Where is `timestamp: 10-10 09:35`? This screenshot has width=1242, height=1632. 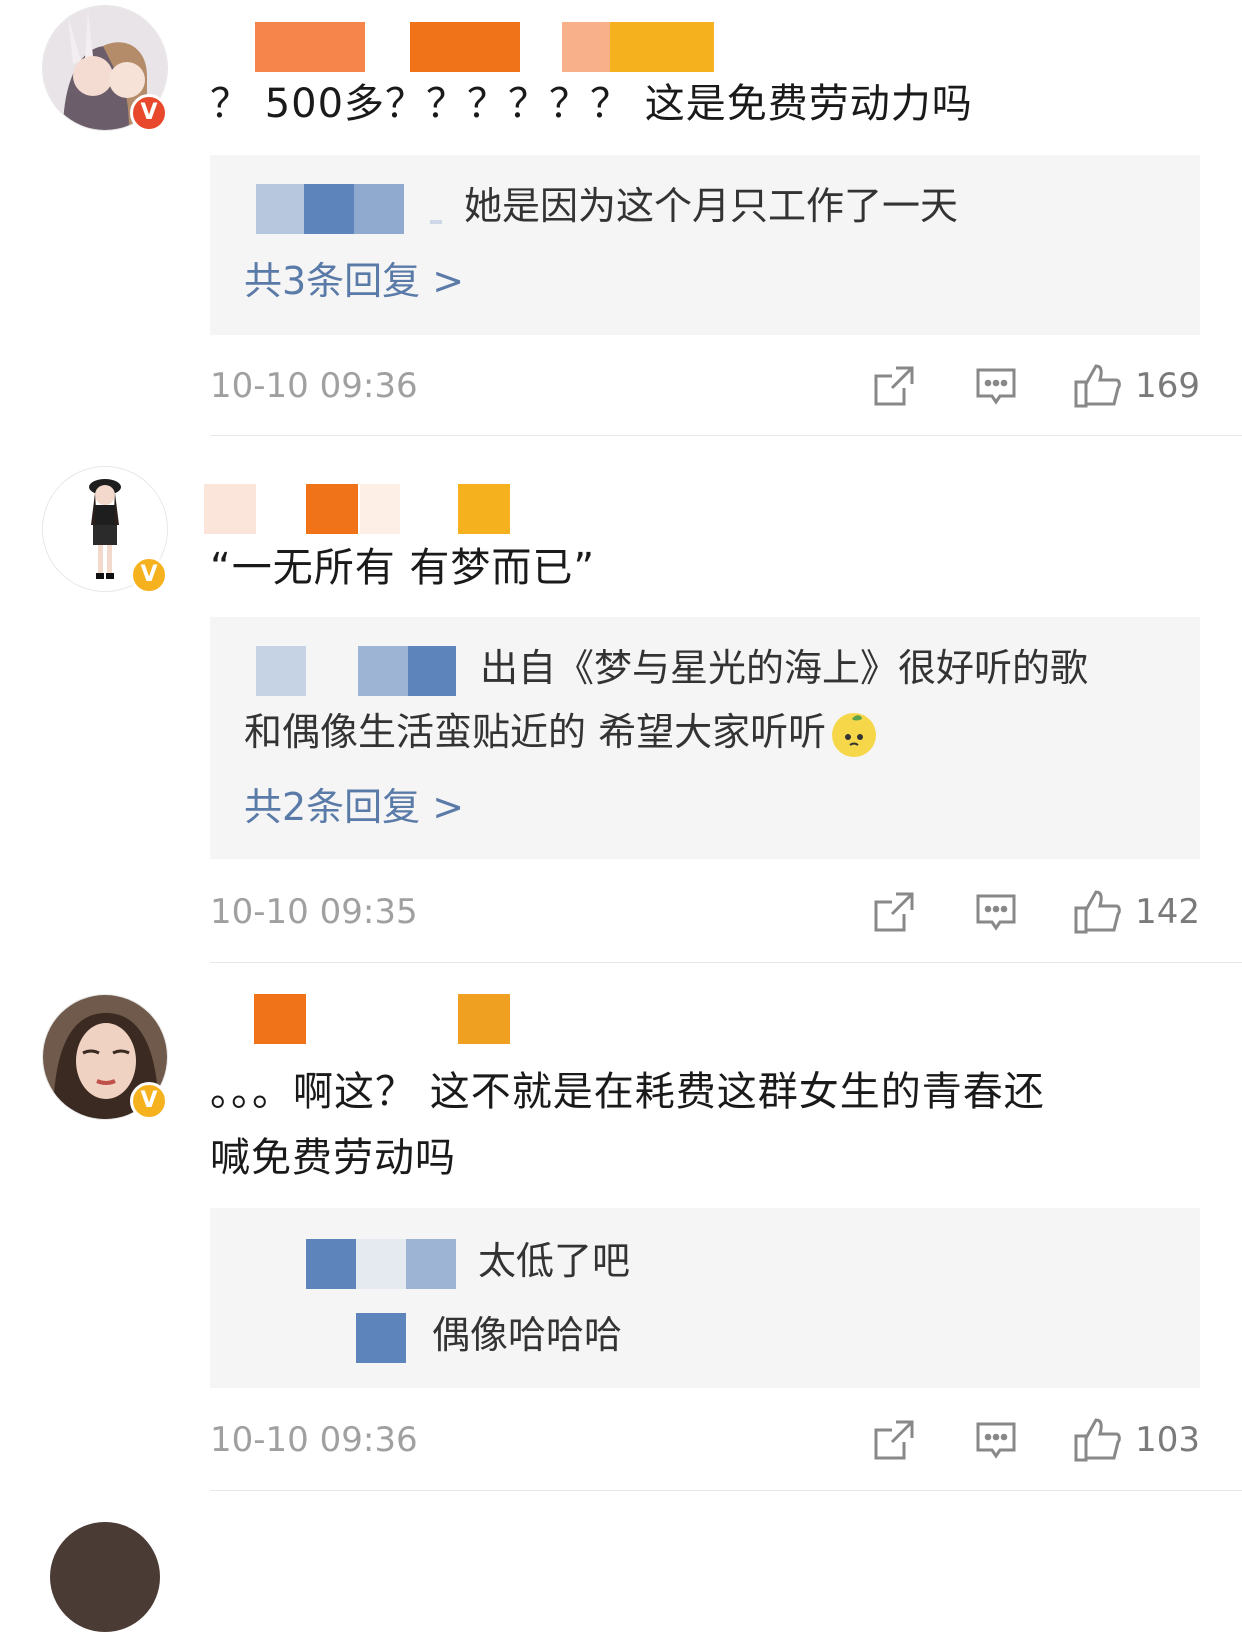 timestamp: 10-10 09:35 is located at coordinates (314, 912).